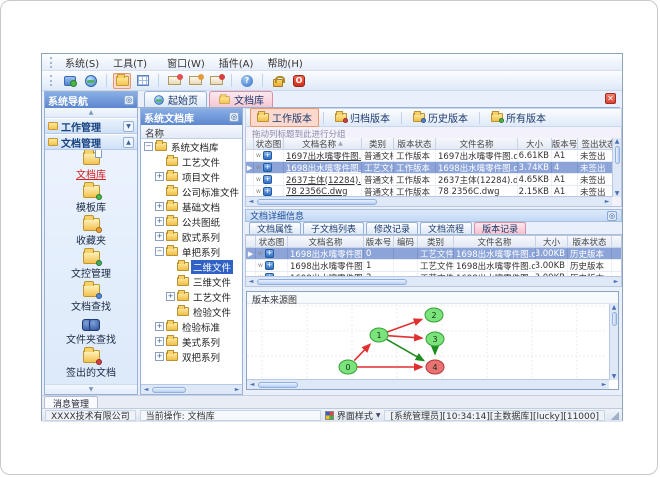  I want to click on tree-node-工艺文件: 工艺文件, so click(191, 161).